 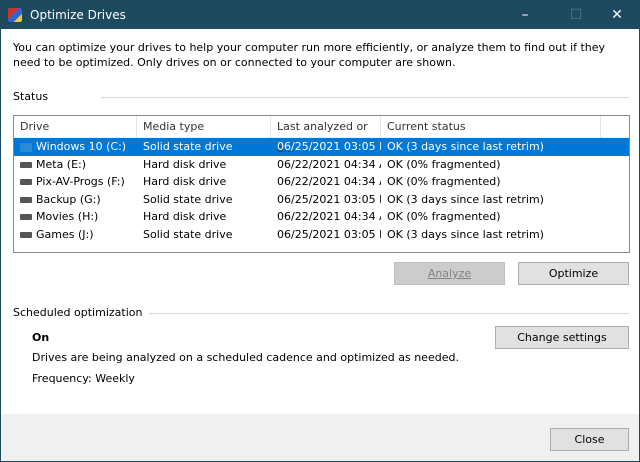 What do you see at coordinates (61, 164) in the screenshot?
I see `drive-name: Meta (E:)` at bounding box center [61, 164].